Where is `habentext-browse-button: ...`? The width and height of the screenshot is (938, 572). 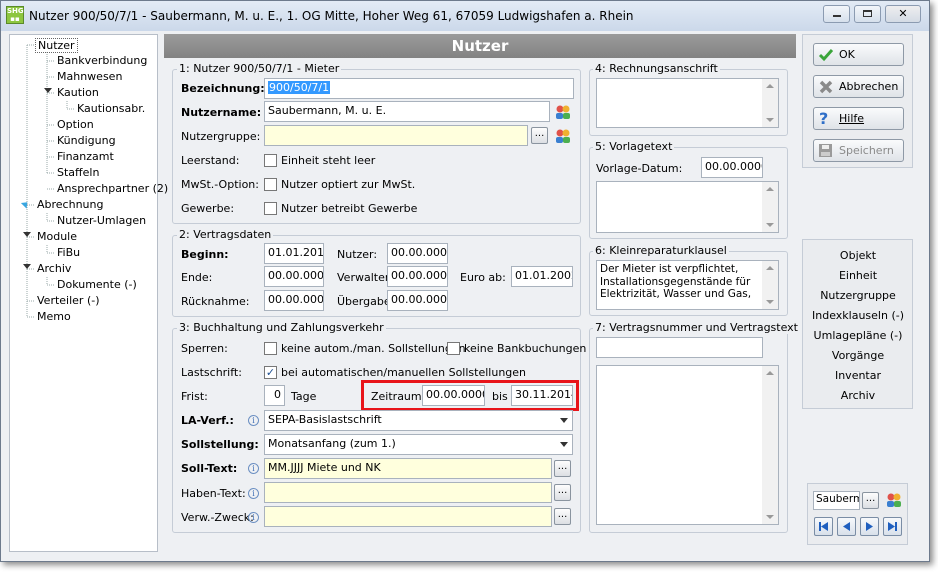 habentext-browse-button: ... is located at coordinates (562, 492).